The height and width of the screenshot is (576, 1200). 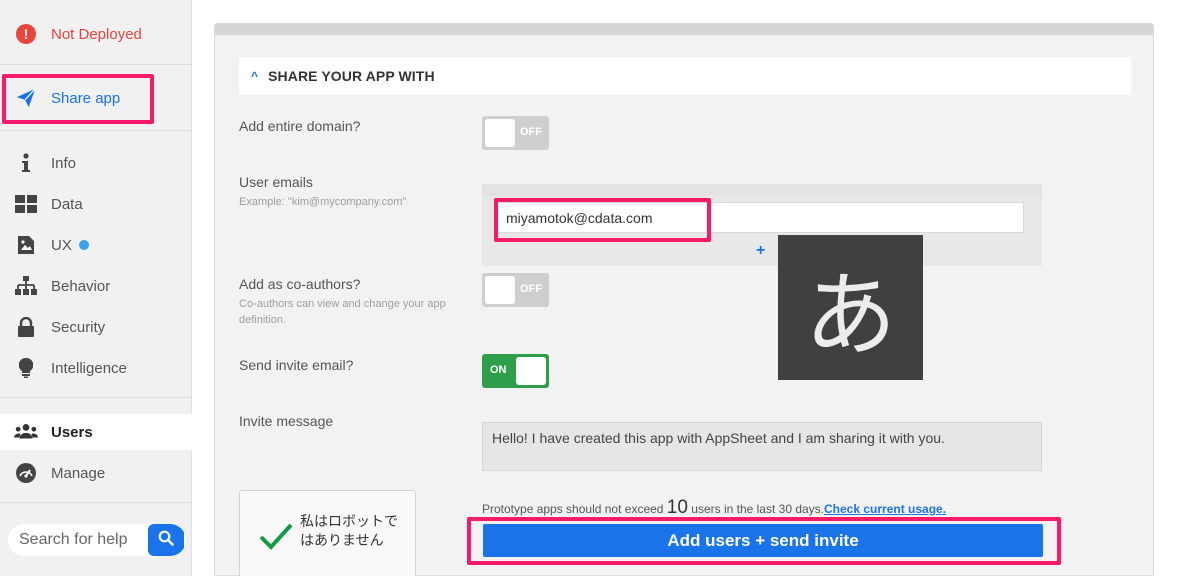 I want to click on invite-label: Send invite email?, so click(x=296, y=365).